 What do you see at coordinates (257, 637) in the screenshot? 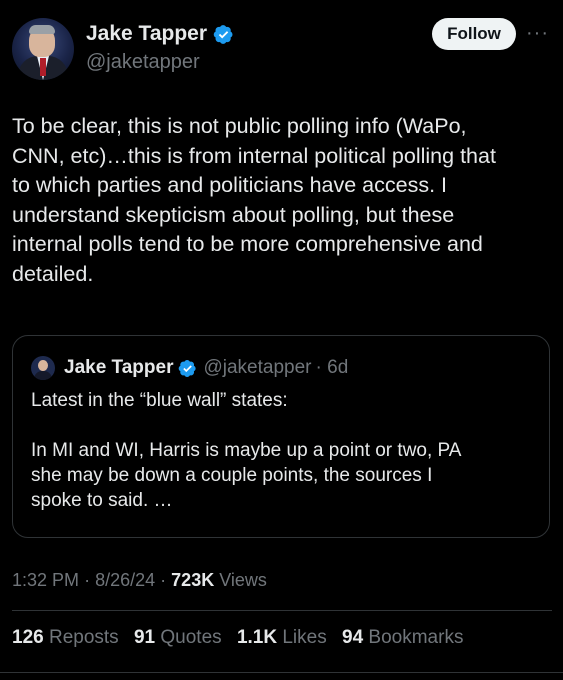
I see `likes-count: 1.1K` at bounding box center [257, 637].